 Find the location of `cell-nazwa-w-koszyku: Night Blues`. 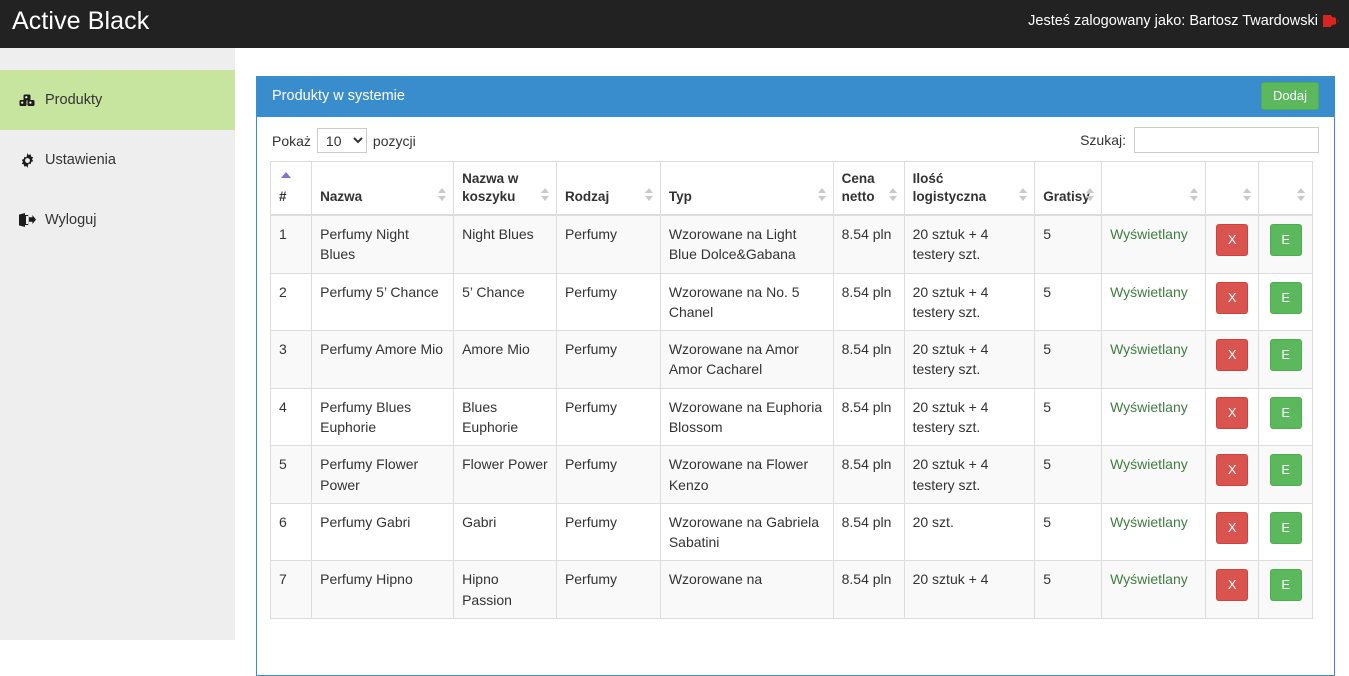

cell-nazwa-w-koszyku: Night Blues is located at coordinates (505, 244).